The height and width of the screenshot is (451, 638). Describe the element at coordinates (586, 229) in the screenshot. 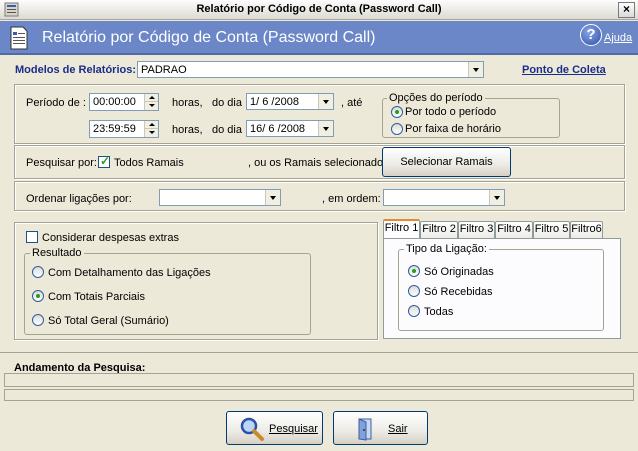

I see `tab-filtro-6: Filtro6` at that location.